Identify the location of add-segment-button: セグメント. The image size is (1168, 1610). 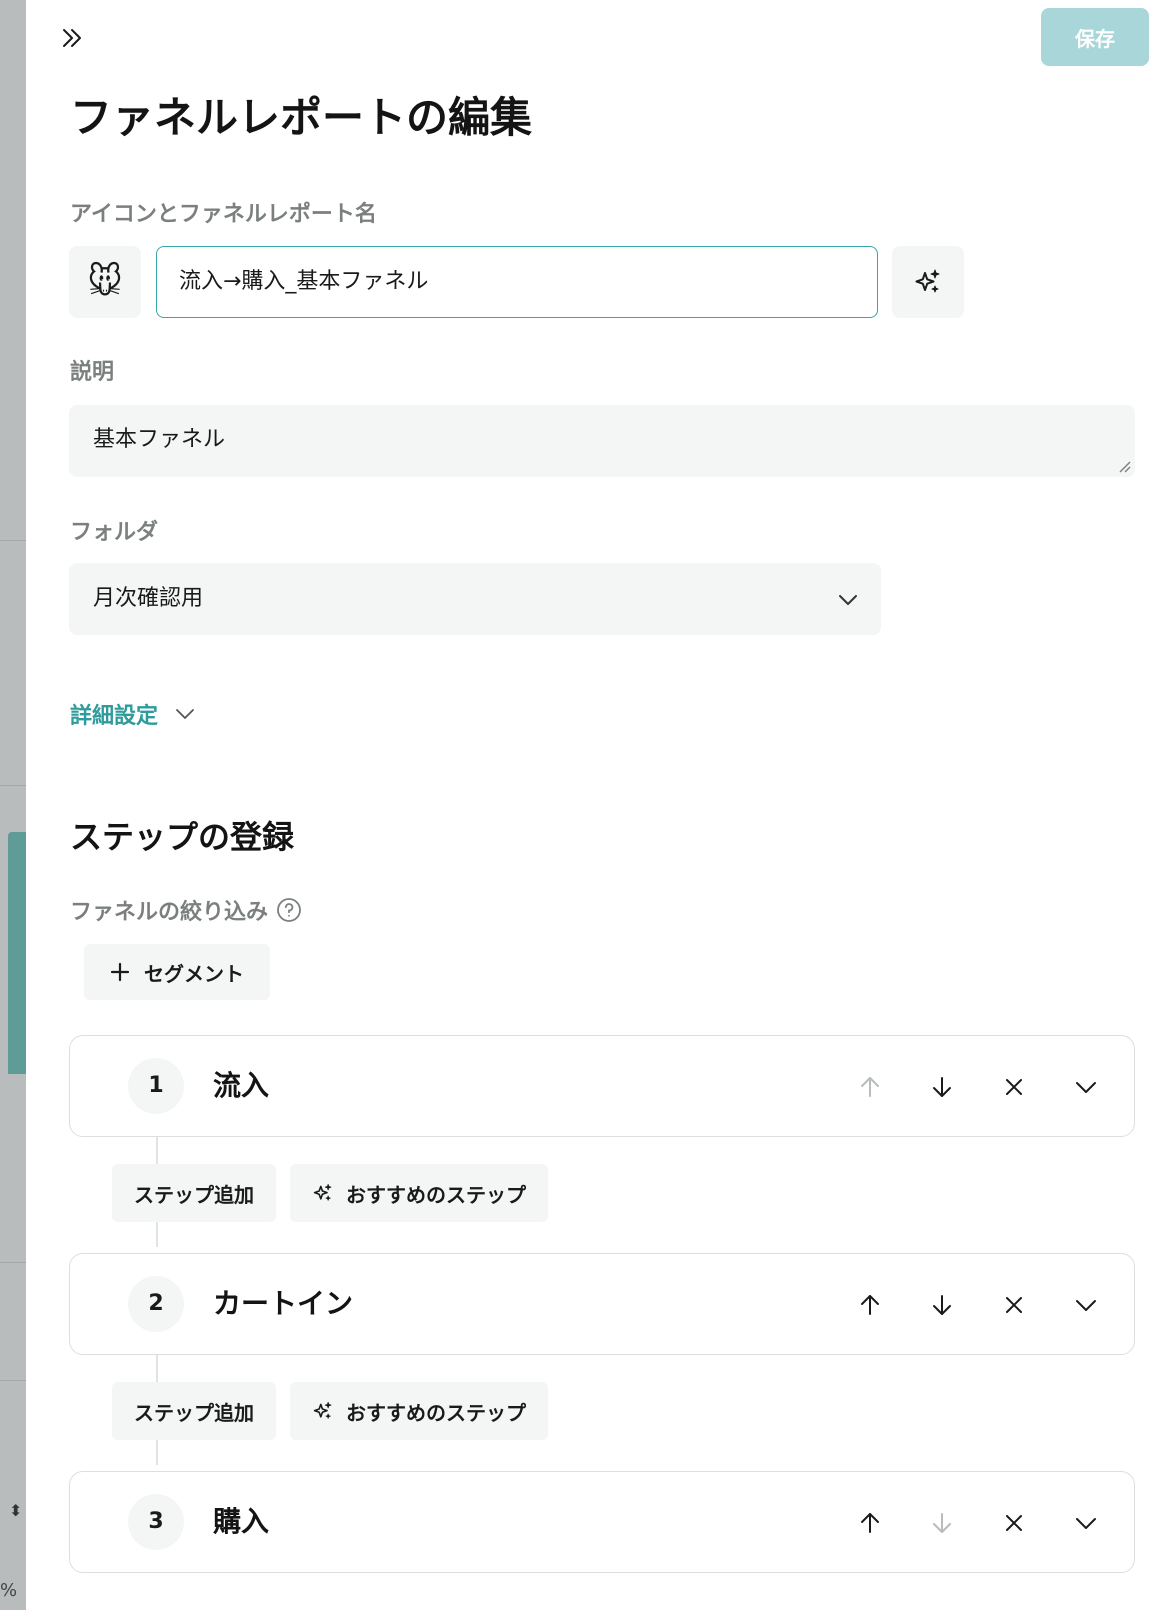
(177, 972).